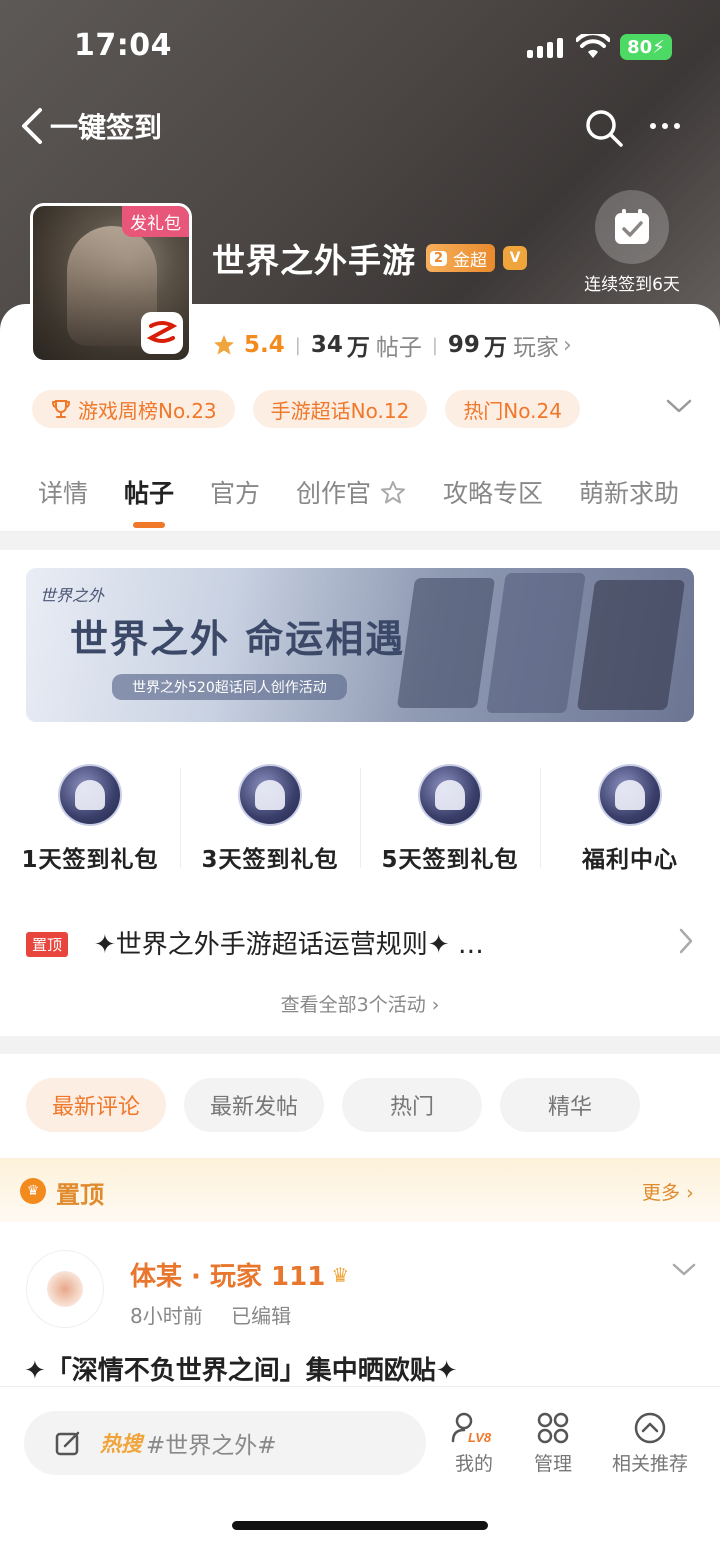 The image size is (720, 1558). I want to click on creator-badge-icon, so click(393, 492).